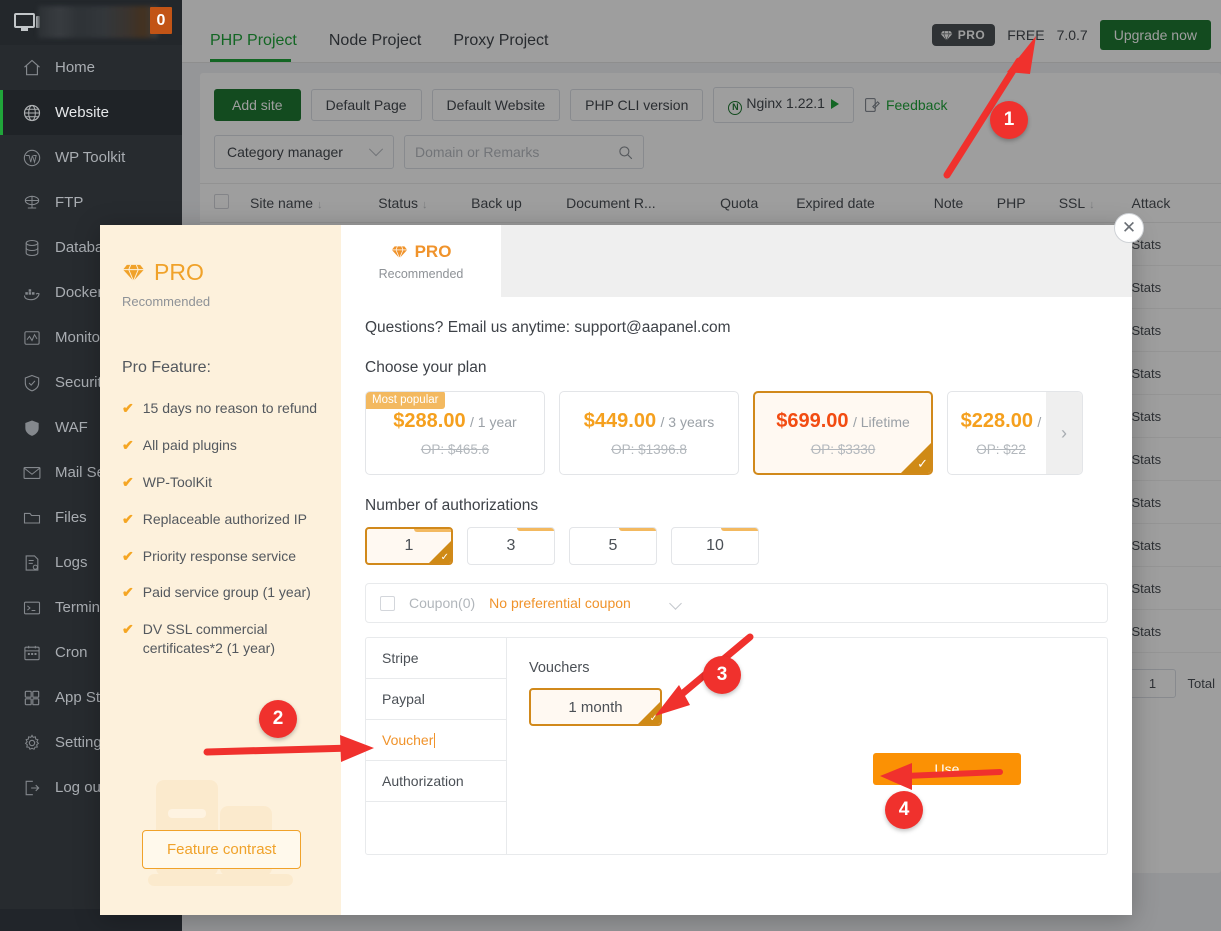 The height and width of the screenshot is (931, 1221). I want to click on discount-tag: 87% off, so click(637, 529).